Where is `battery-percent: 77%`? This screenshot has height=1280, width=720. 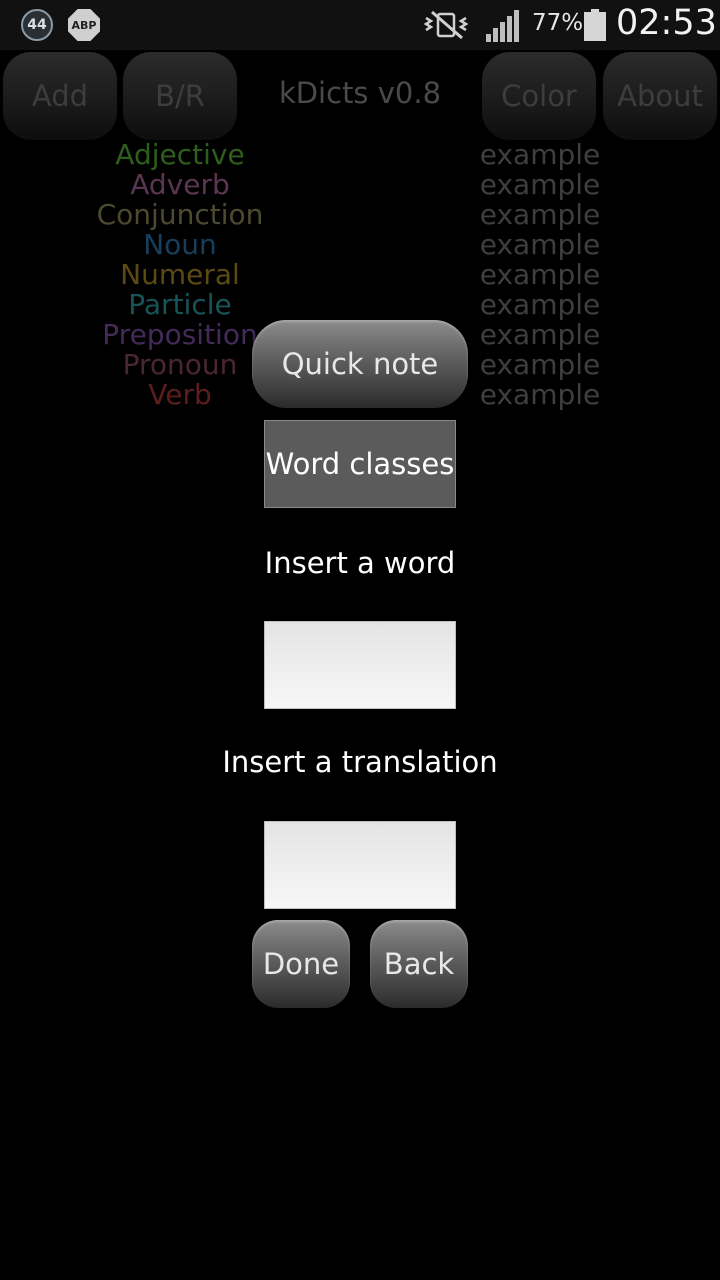 battery-percent: 77% is located at coordinates (558, 23).